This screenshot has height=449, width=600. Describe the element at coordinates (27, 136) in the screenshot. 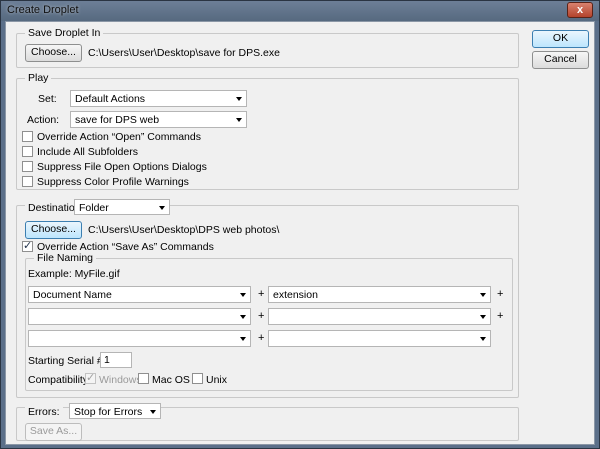

I see `override-open-checkbox` at that location.